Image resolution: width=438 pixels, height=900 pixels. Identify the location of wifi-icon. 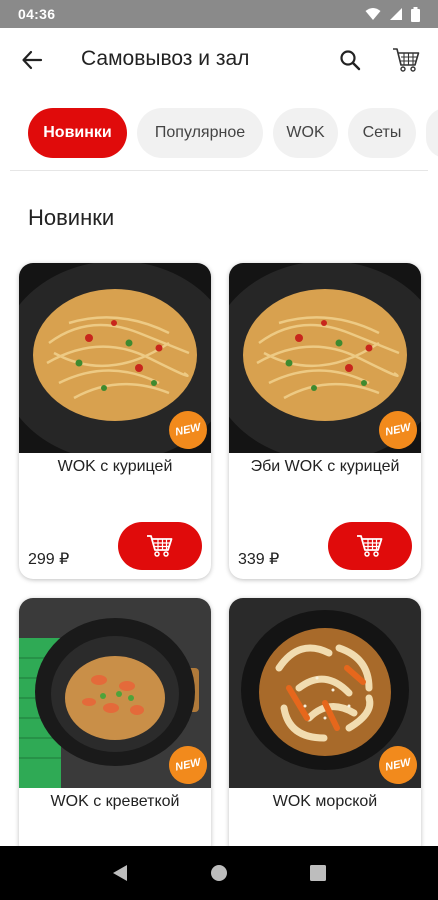
(373, 14).